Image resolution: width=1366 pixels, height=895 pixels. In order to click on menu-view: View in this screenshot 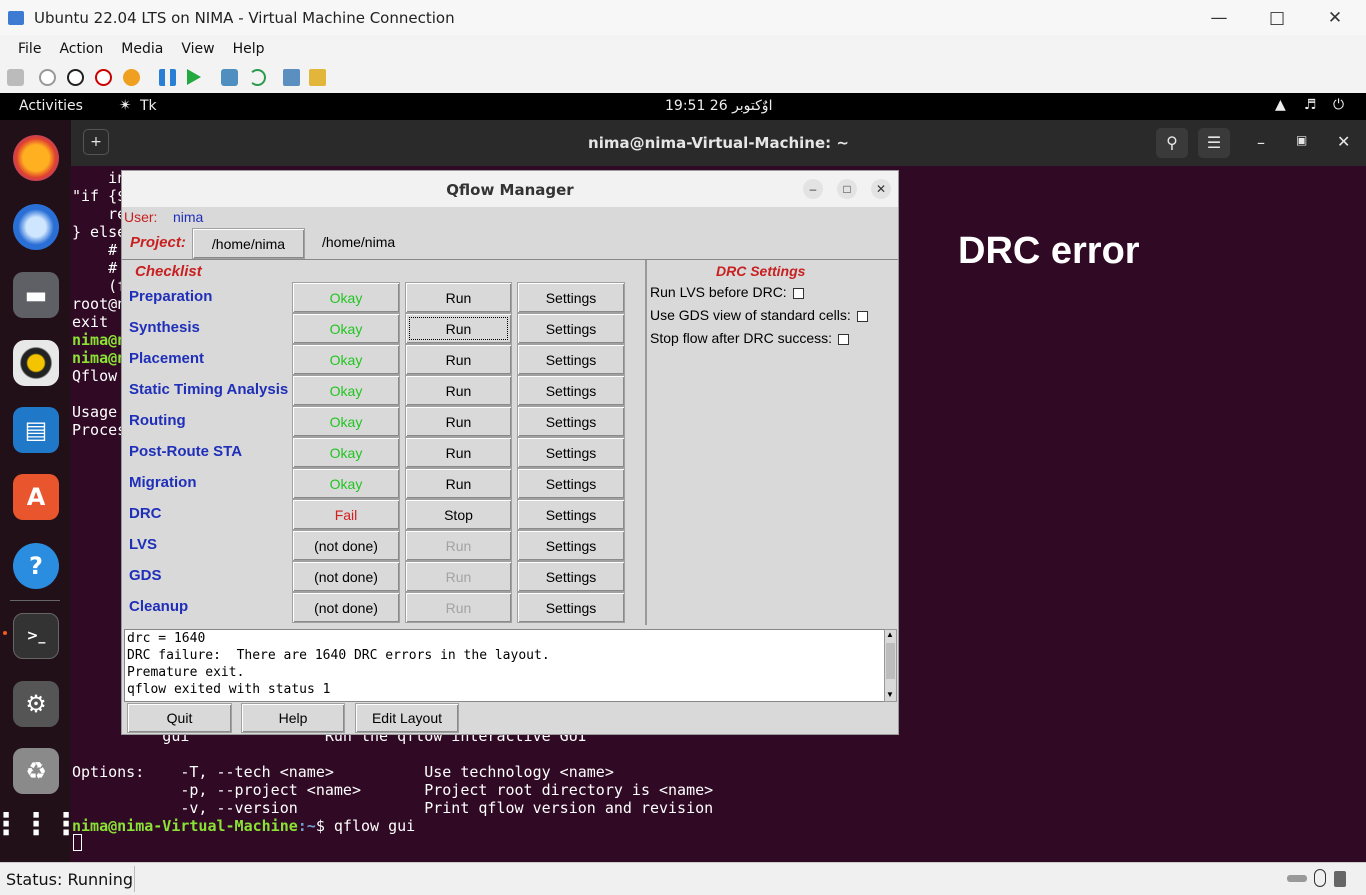, I will do `click(197, 49)`.